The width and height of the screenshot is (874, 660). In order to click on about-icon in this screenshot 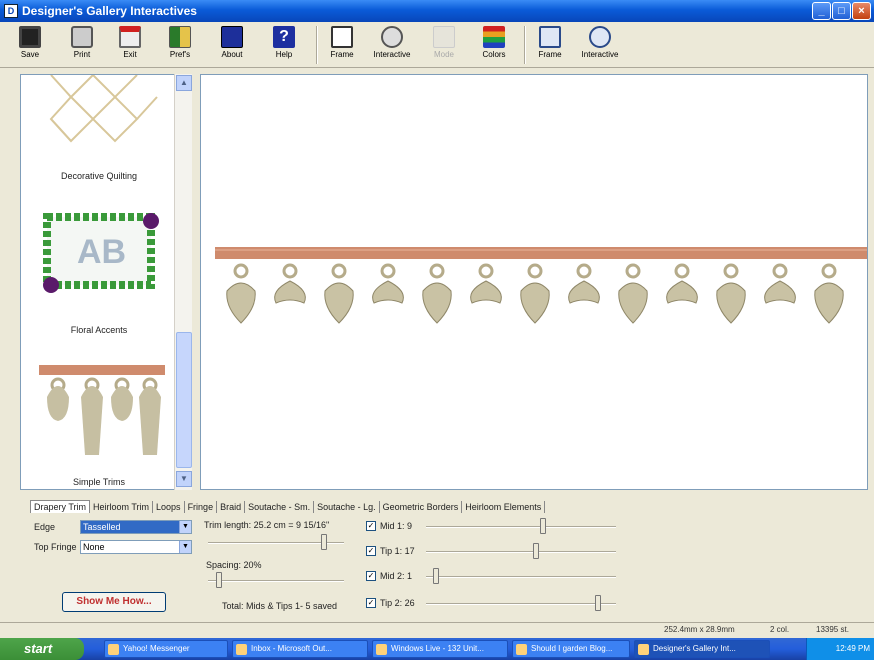, I will do `click(232, 37)`.